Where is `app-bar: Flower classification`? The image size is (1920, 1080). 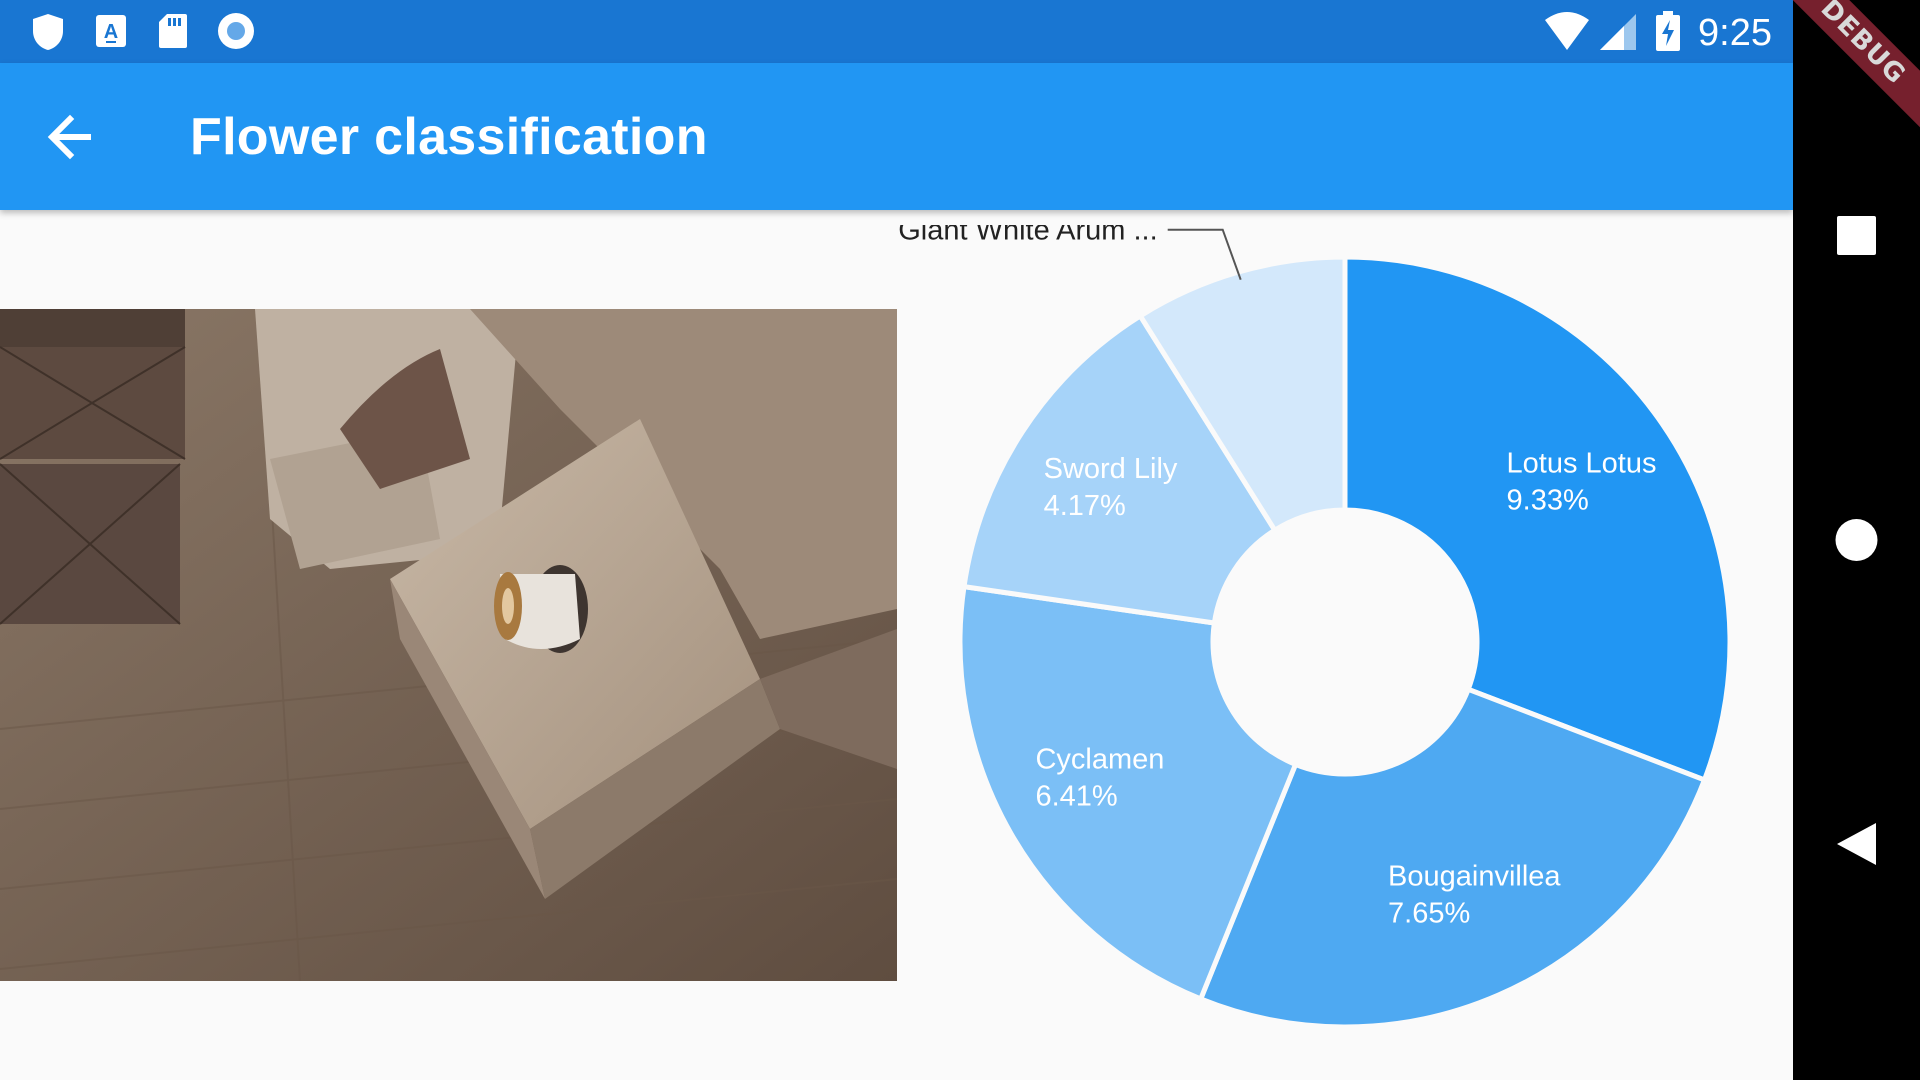
app-bar: Flower classification is located at coordinates (896, 136).